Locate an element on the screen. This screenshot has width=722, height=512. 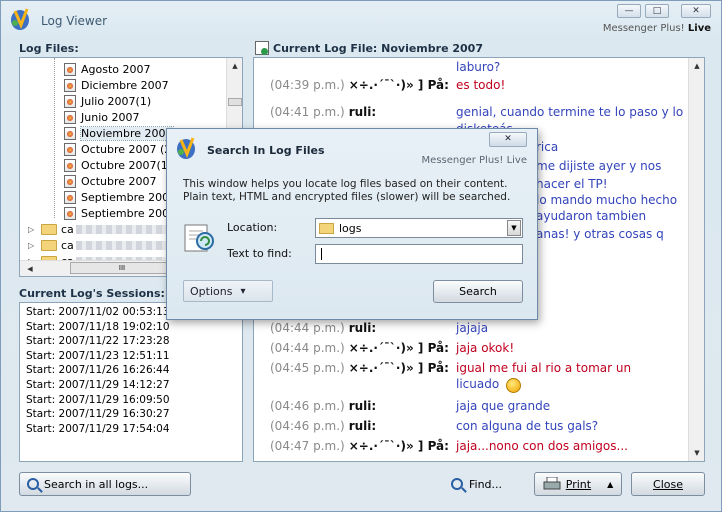
close-window-button: ✕ is located at coordinates (696, 11).